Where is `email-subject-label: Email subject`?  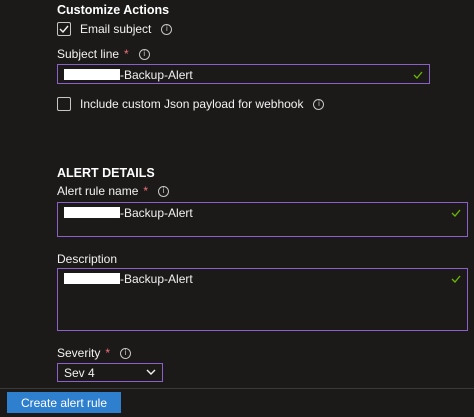 email-subject-label: Email subject is located at coordinates (116, 29).